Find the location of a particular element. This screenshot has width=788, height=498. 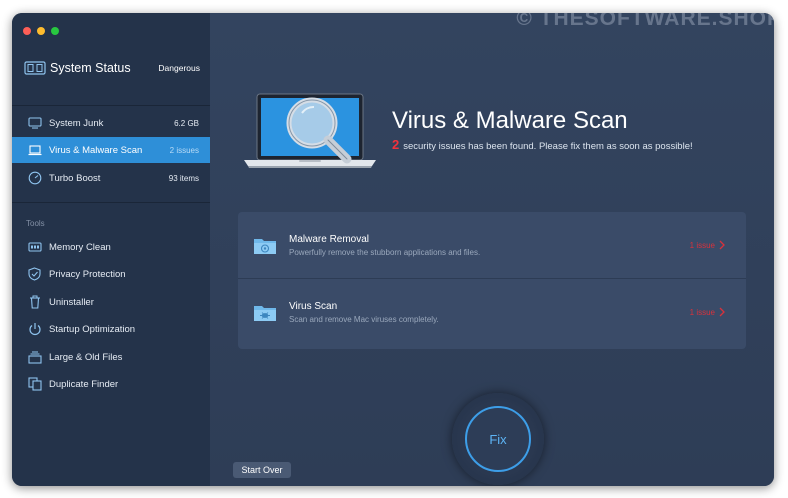

sidebar-item-label: Virus & Malware Scan is located at coordinates (96, 150).